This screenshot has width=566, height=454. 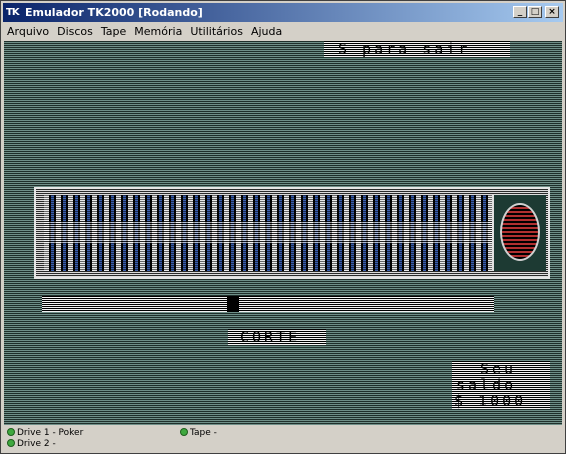 I want to click on drive1-status: Drive 1 - Poker, so click(x=45, y=433).